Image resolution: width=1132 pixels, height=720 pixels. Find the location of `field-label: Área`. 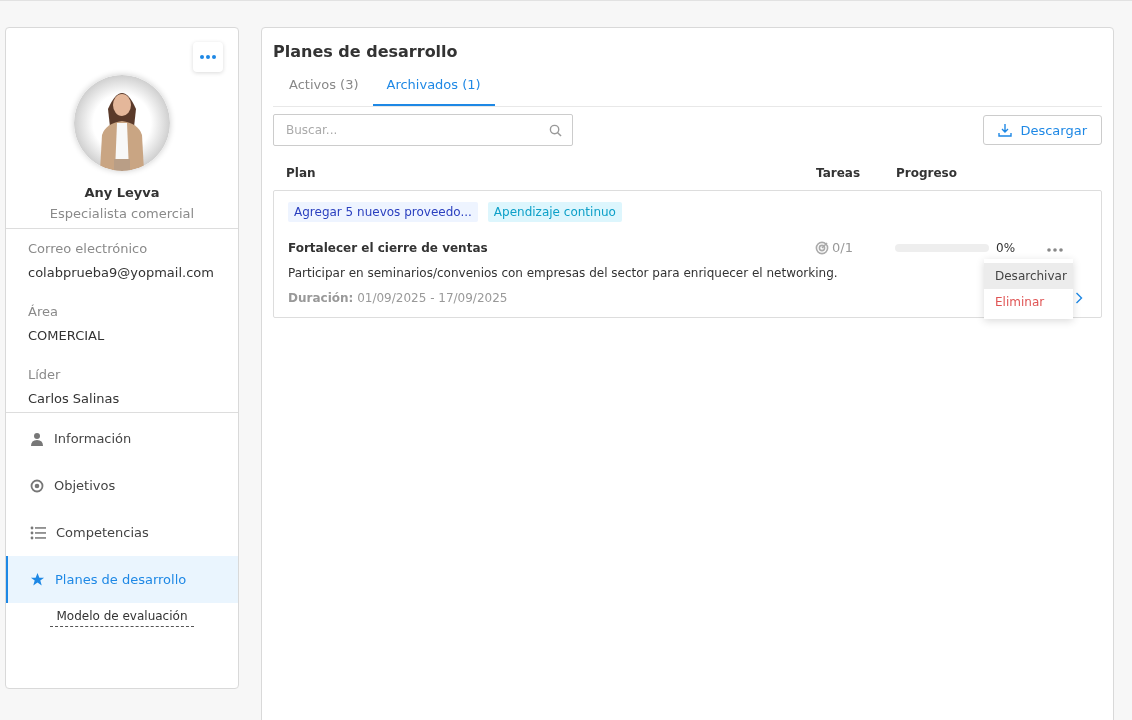

field-label: Área is located at coordinates (43, 311).